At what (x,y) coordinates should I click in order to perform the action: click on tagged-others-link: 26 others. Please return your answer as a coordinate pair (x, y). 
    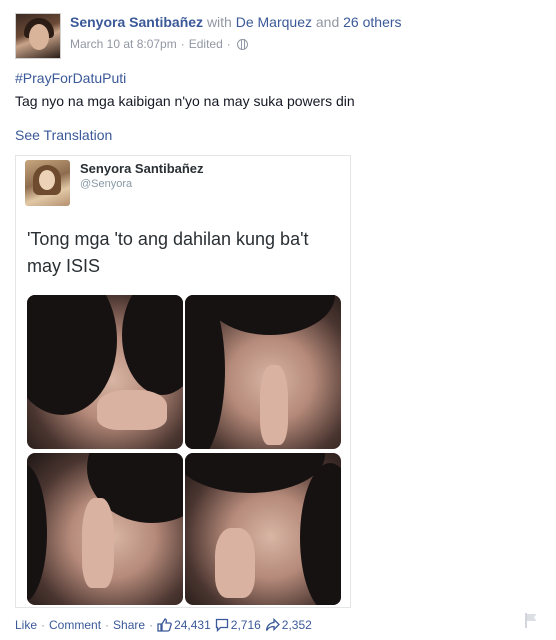
    Looking at the image, I should click on (372, 22).